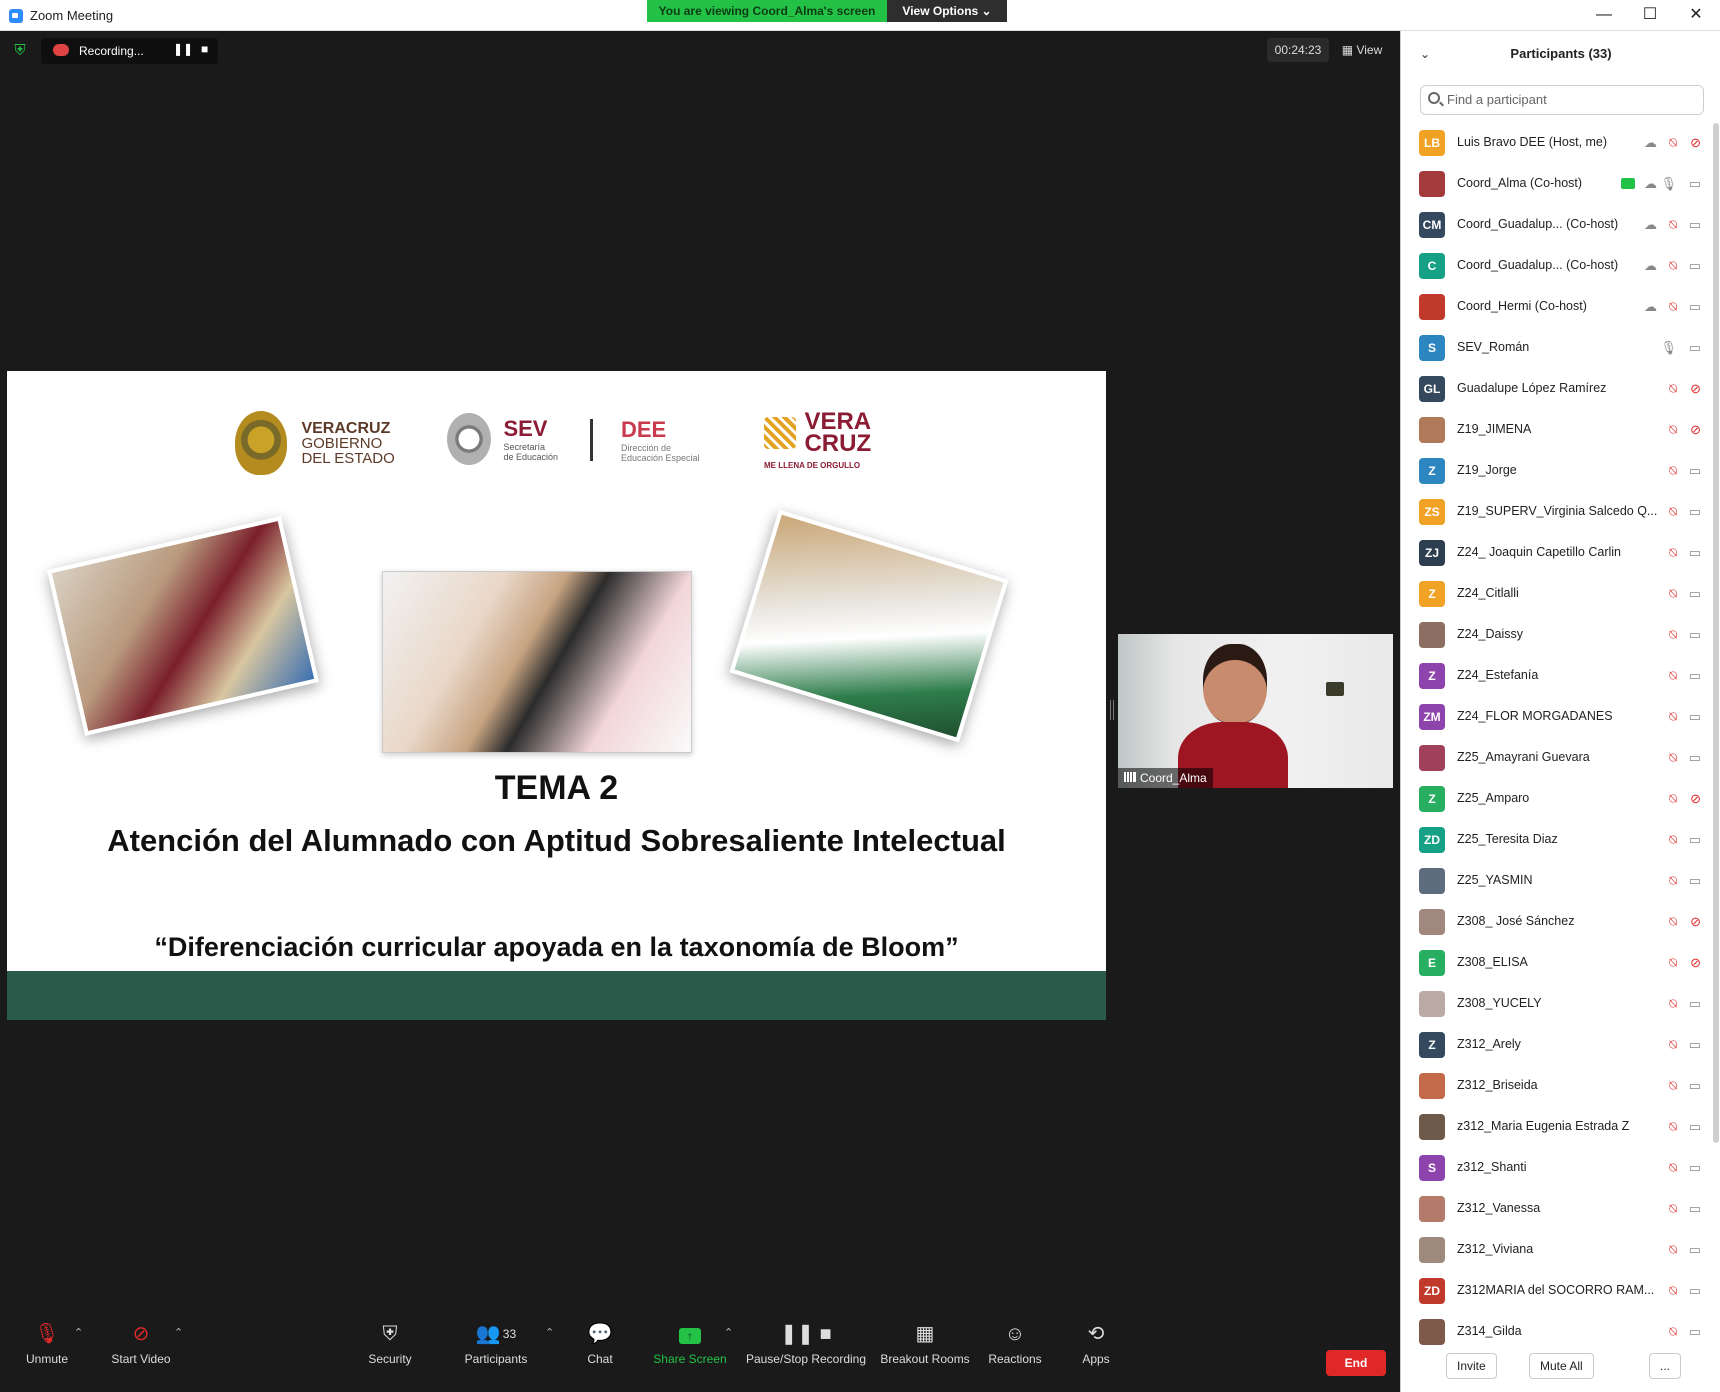 The height and width of the screenshot is (1392, 1720). Describe the element at coordinates (1560, 143) in the screenshot. I see `participant-row: LB Luis Bravo DEE (Host, me) ☁ ⍉ ⊘` at that location.